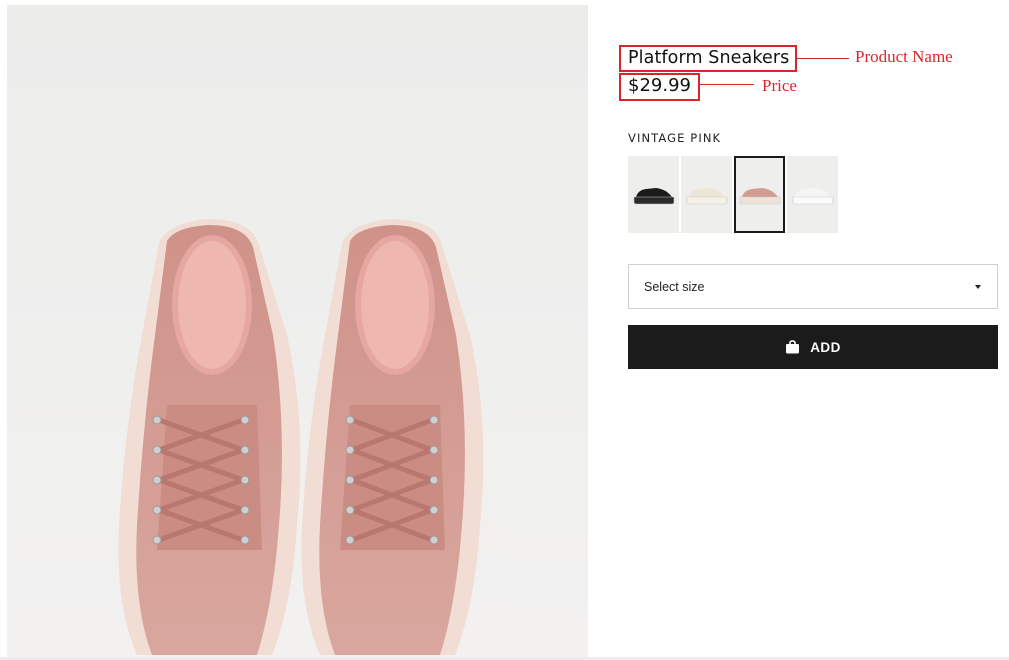 The height and width of the screenshot is (660, 1009). I want to click on price-annotation-box, so click(659, 87).